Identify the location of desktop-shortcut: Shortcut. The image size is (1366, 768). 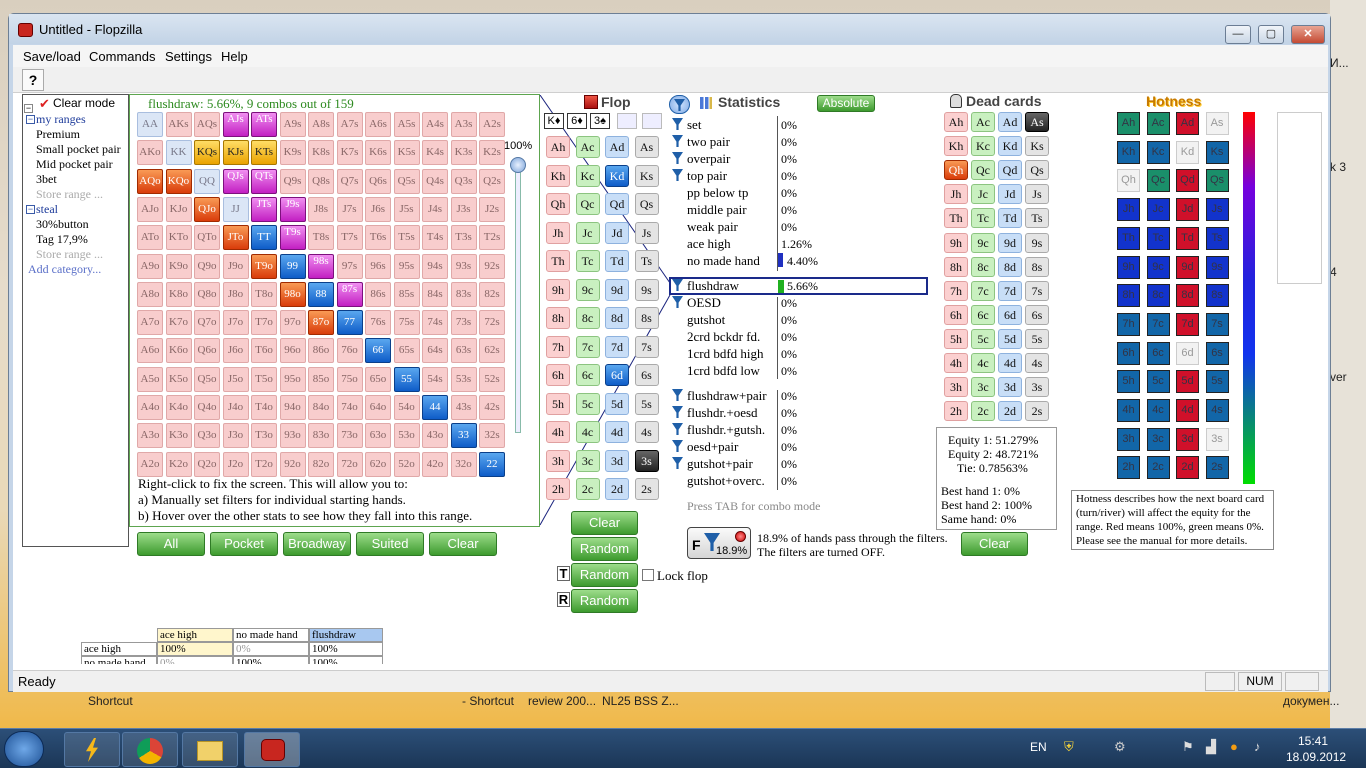
(110, 701).